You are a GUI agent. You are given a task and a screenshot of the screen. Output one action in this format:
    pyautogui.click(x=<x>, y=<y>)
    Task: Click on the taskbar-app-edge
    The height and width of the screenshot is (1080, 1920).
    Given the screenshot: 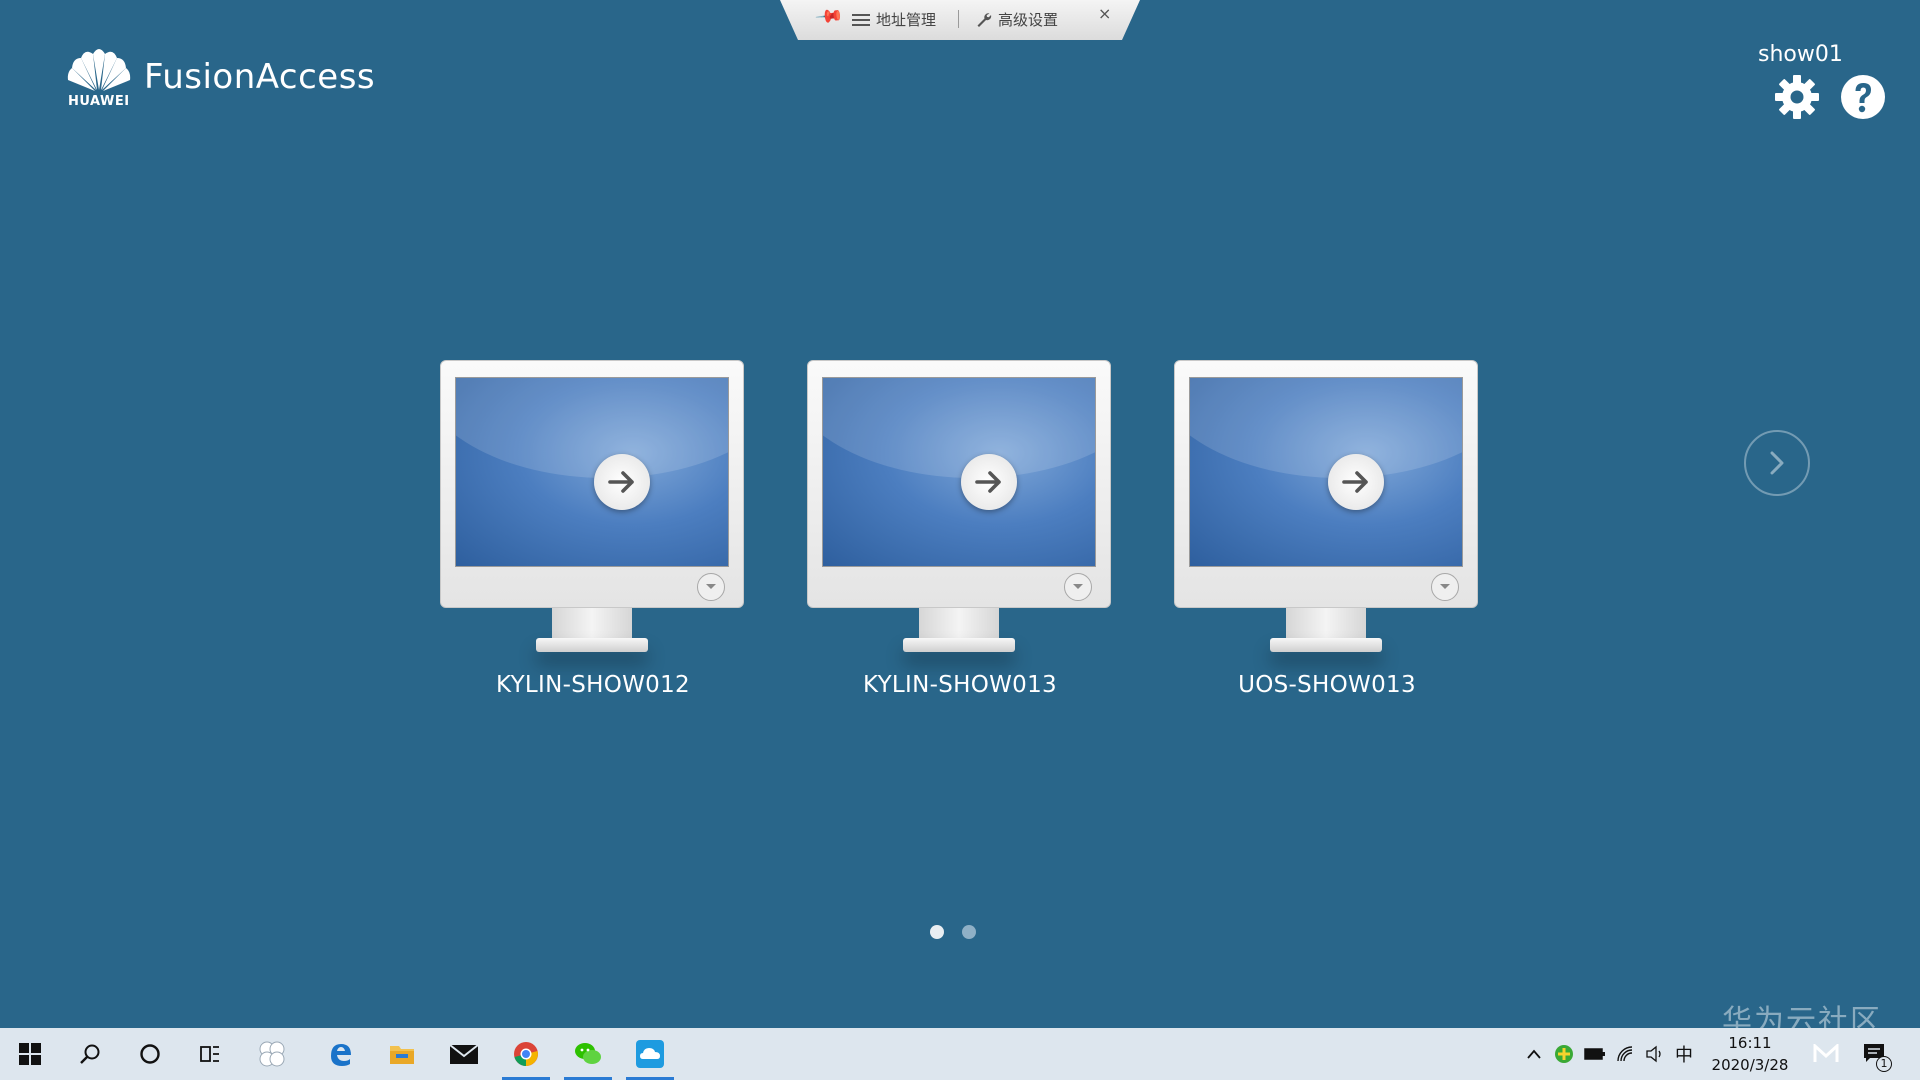 What is the action you would take?
    pyautogui.click(x=340, y=1054)
    